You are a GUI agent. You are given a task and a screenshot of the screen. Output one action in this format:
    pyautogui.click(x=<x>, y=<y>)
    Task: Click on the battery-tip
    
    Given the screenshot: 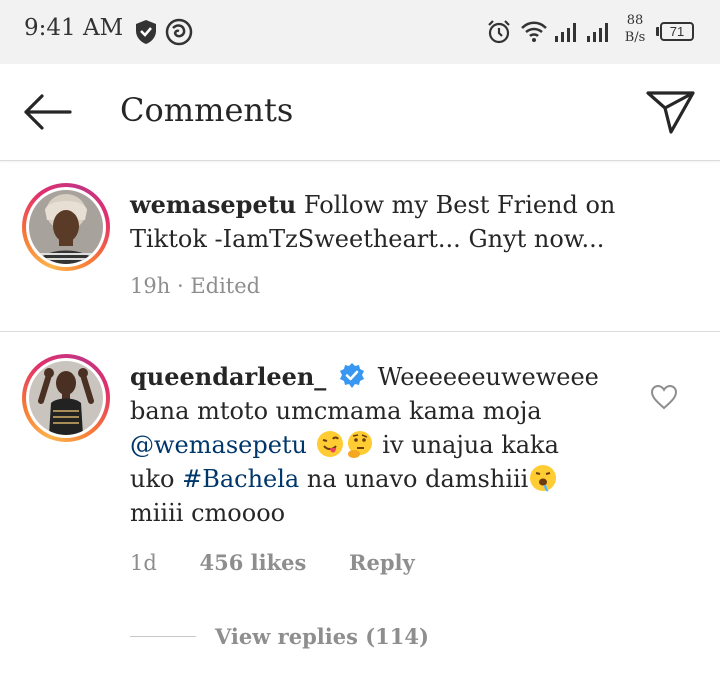 What is the action you would take?
    pyautogui.click(x=657, y=31)
    